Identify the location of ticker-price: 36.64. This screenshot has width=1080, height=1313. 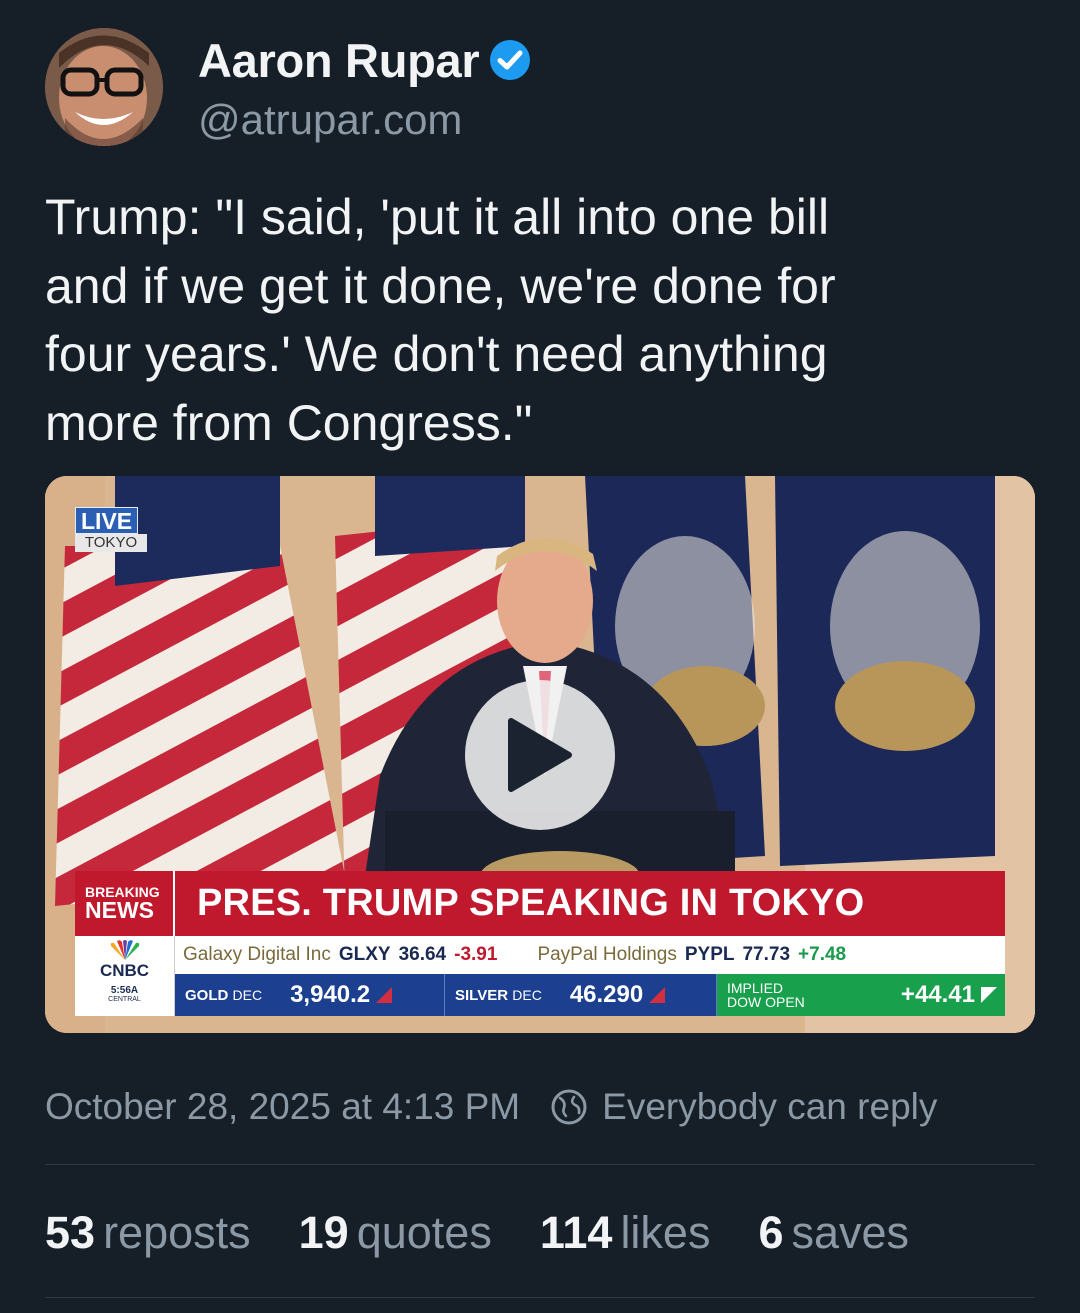
(422, 954).